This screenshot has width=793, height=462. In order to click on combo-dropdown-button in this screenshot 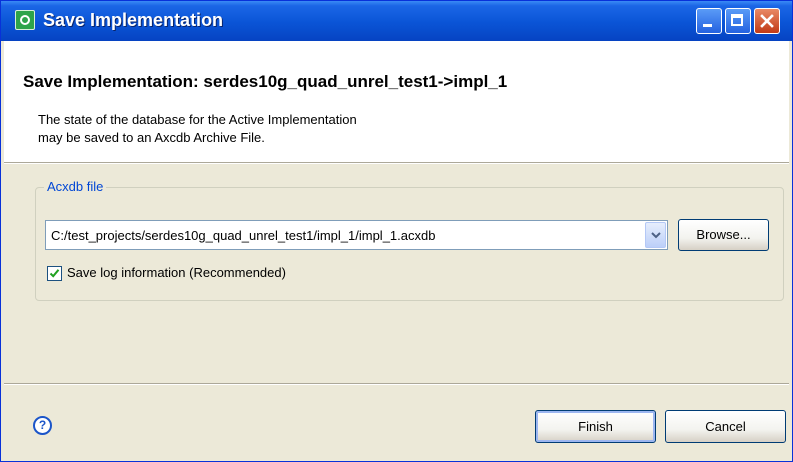, I will do `click(655, 235)`.